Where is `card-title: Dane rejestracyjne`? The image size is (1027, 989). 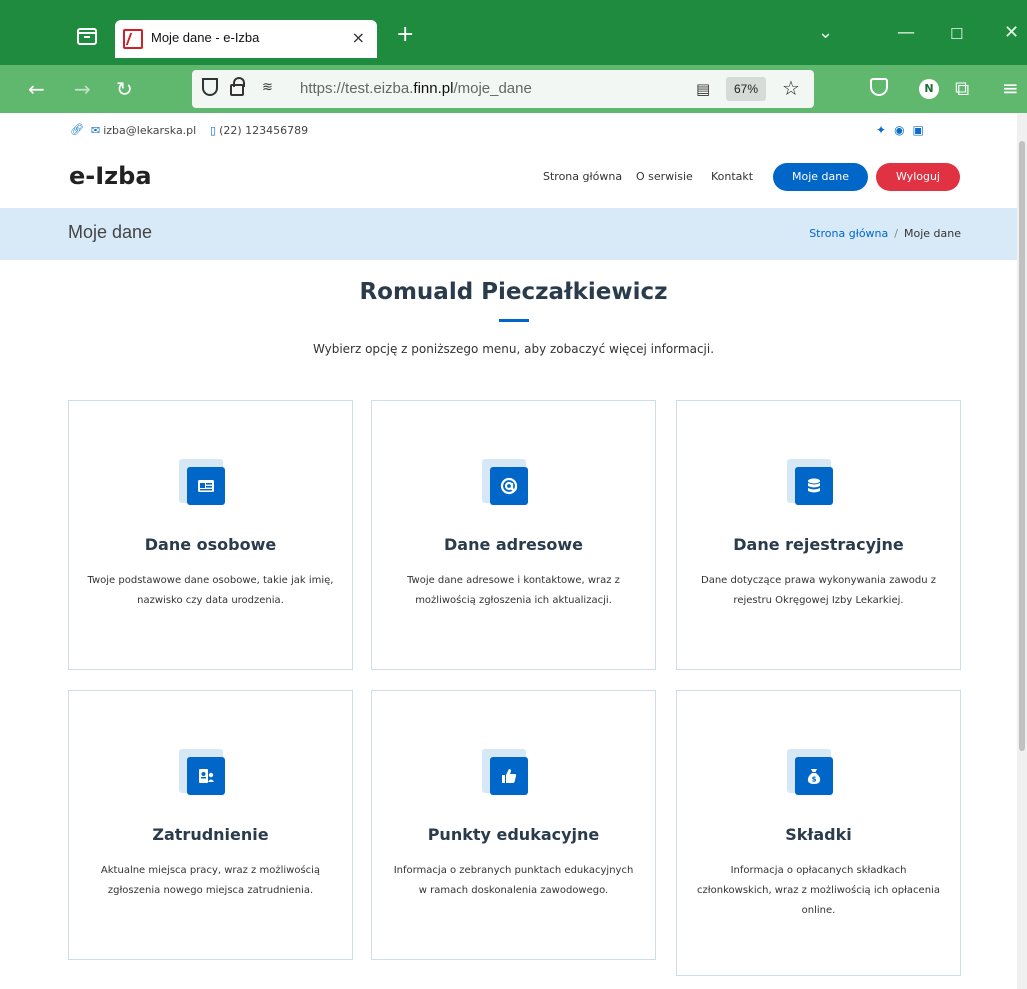 card-title: Dane rejestracyjne is located at coordinates (818, 544).